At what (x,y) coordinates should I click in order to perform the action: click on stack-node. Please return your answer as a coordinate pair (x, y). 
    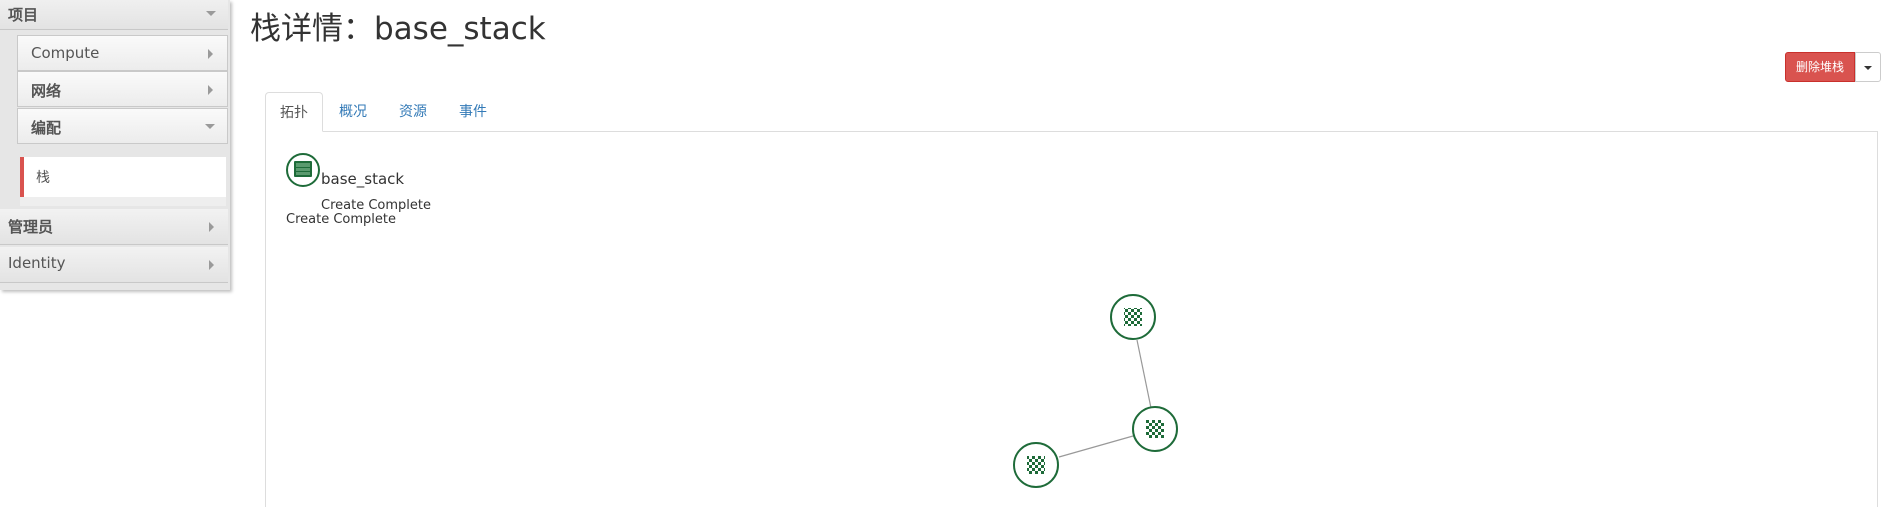
    Looking at the image, I should click on (303, 170).